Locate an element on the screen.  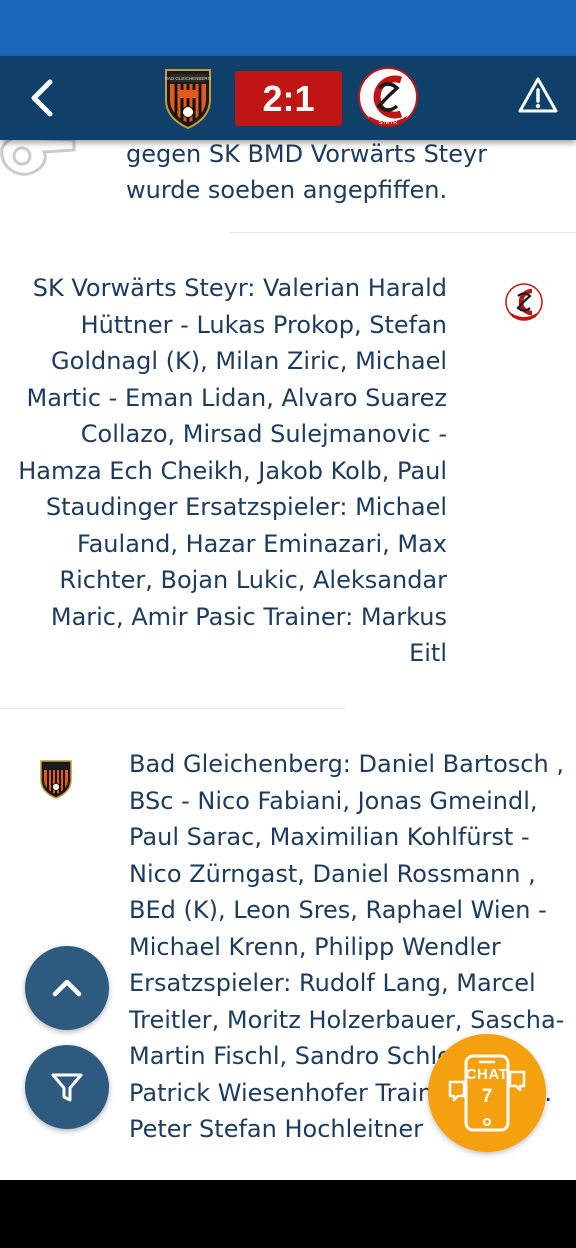
match-header: BAD GLEICHENBERG 2:1 STEYR is located at coordinates (288, 98).